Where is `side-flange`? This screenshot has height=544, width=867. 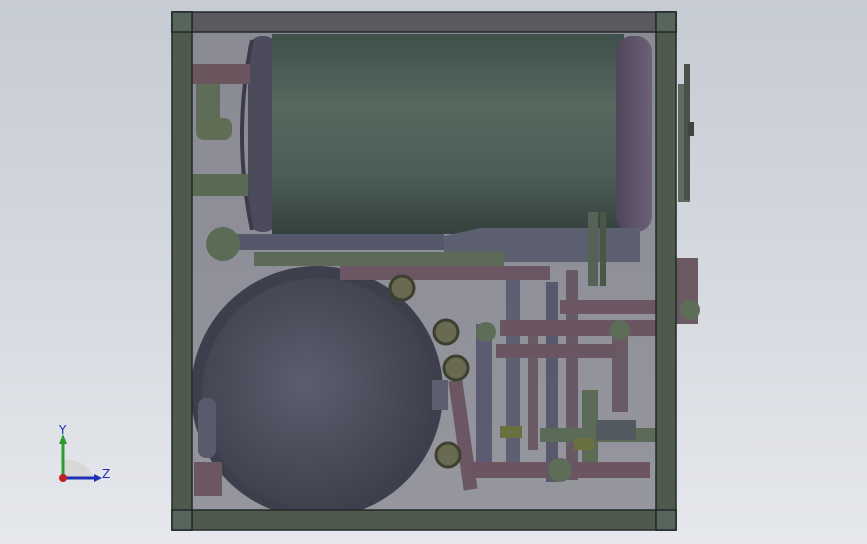
side-flange is located at coordinates (687, 194).